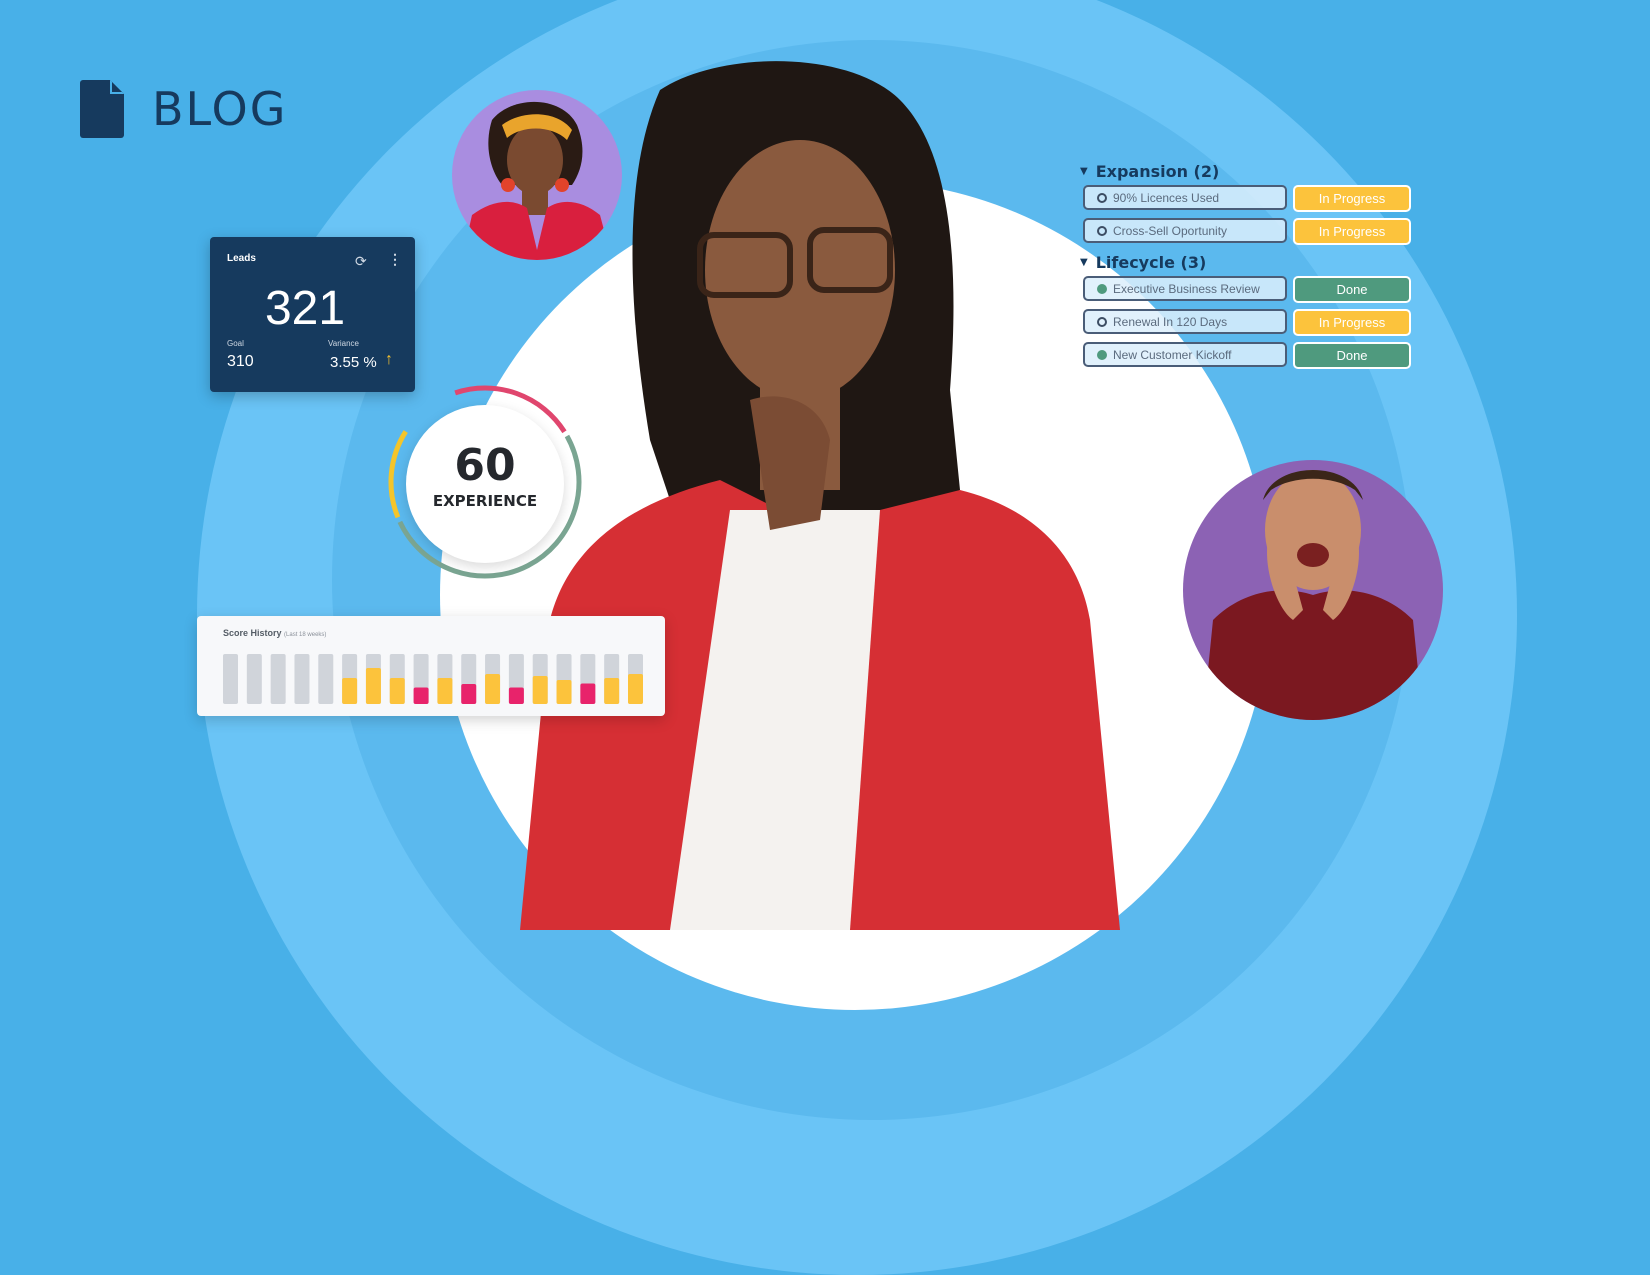 This screenshot has height=1275, width=1650. What do you see at coordinates (395, 259) in the screenshot?
I see `more-vertical-icon: ⋮` at bounding box center [395, 259].